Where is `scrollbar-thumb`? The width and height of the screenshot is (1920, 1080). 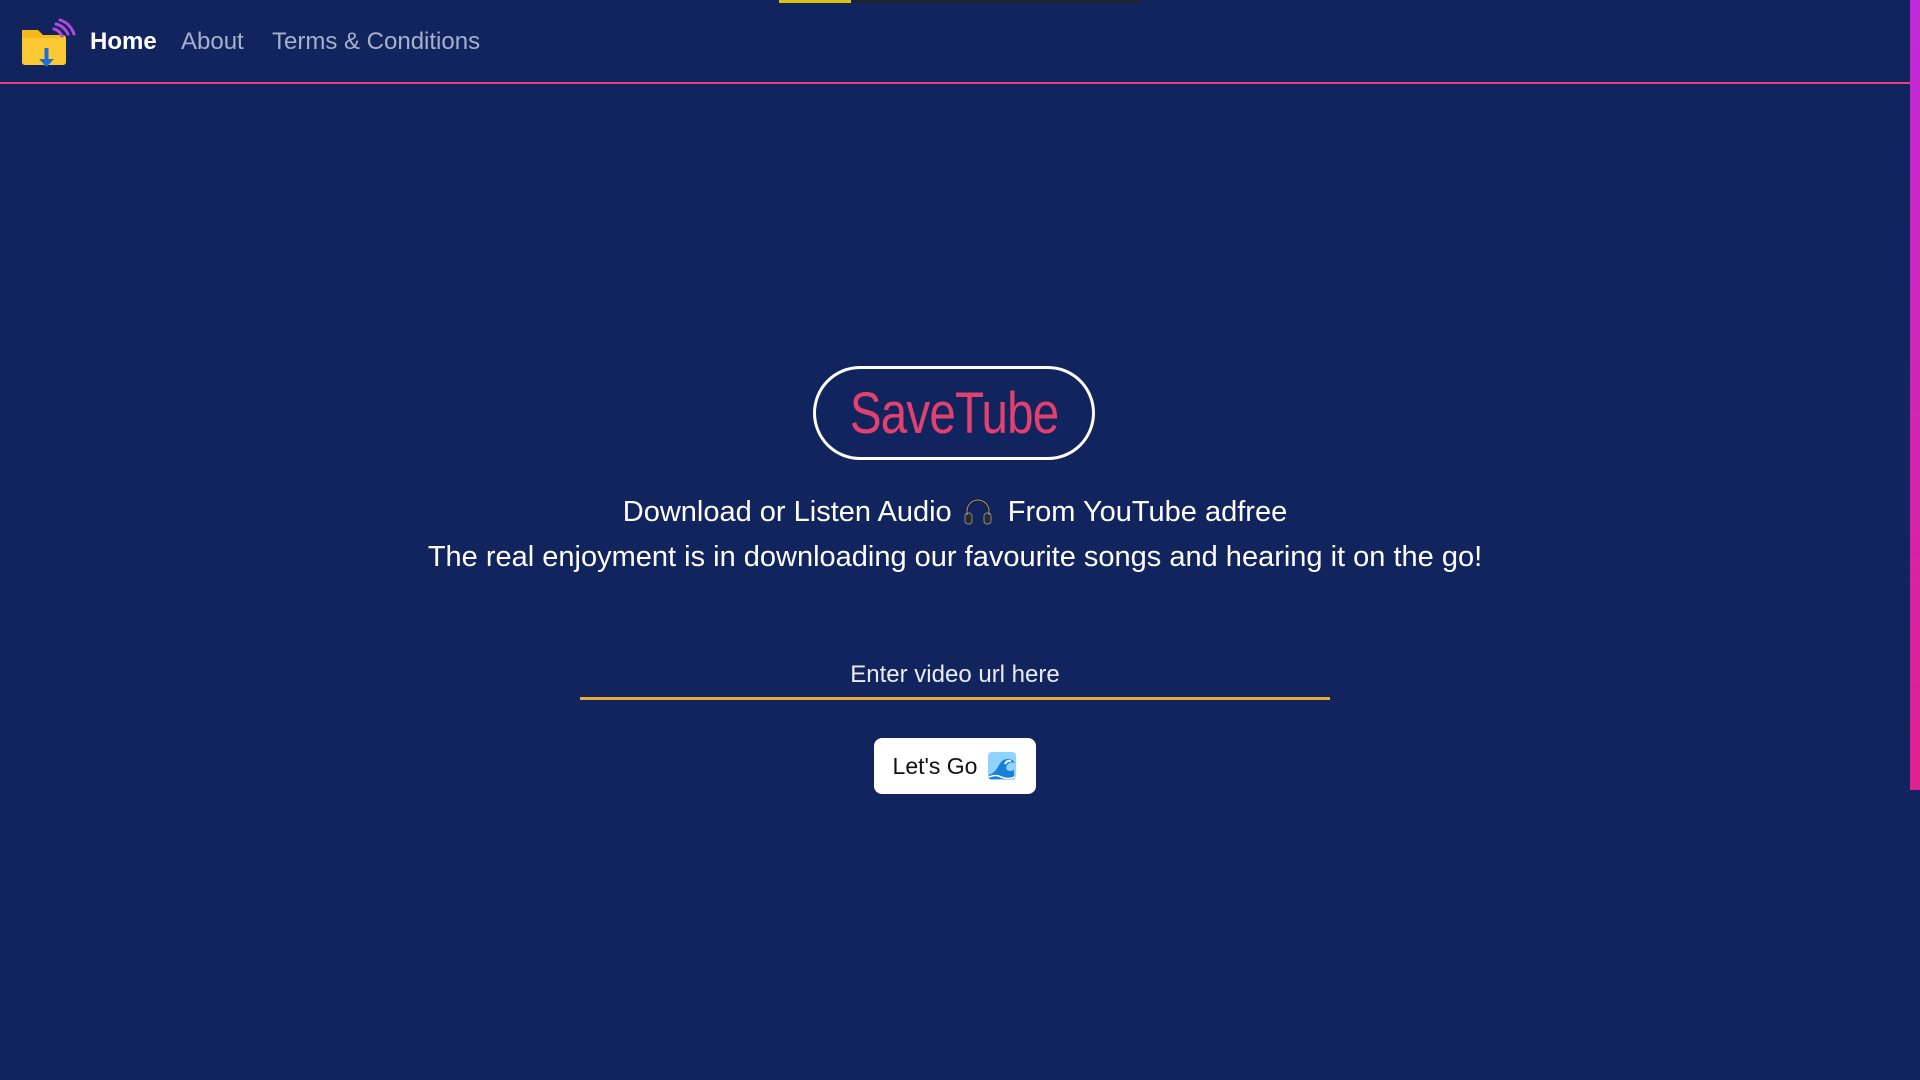
scrollbar-thumb is located at coordinates (1915, 395).